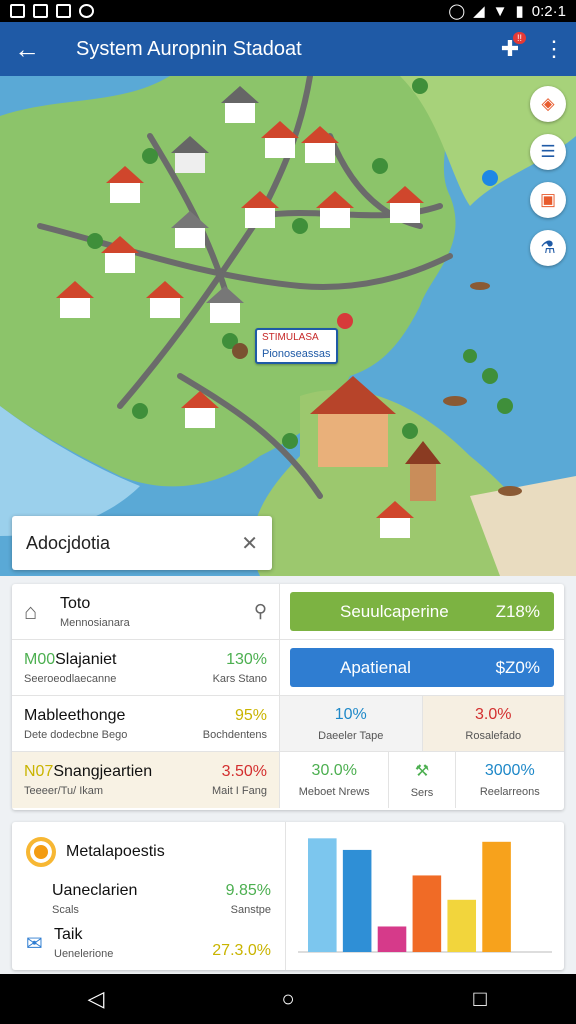 Image resolution: width=576 pixels, height=1024 pixels. Describe the element at coordinates (34, 943) in the screenshot. I see `mail-icon: ✉` at that location.